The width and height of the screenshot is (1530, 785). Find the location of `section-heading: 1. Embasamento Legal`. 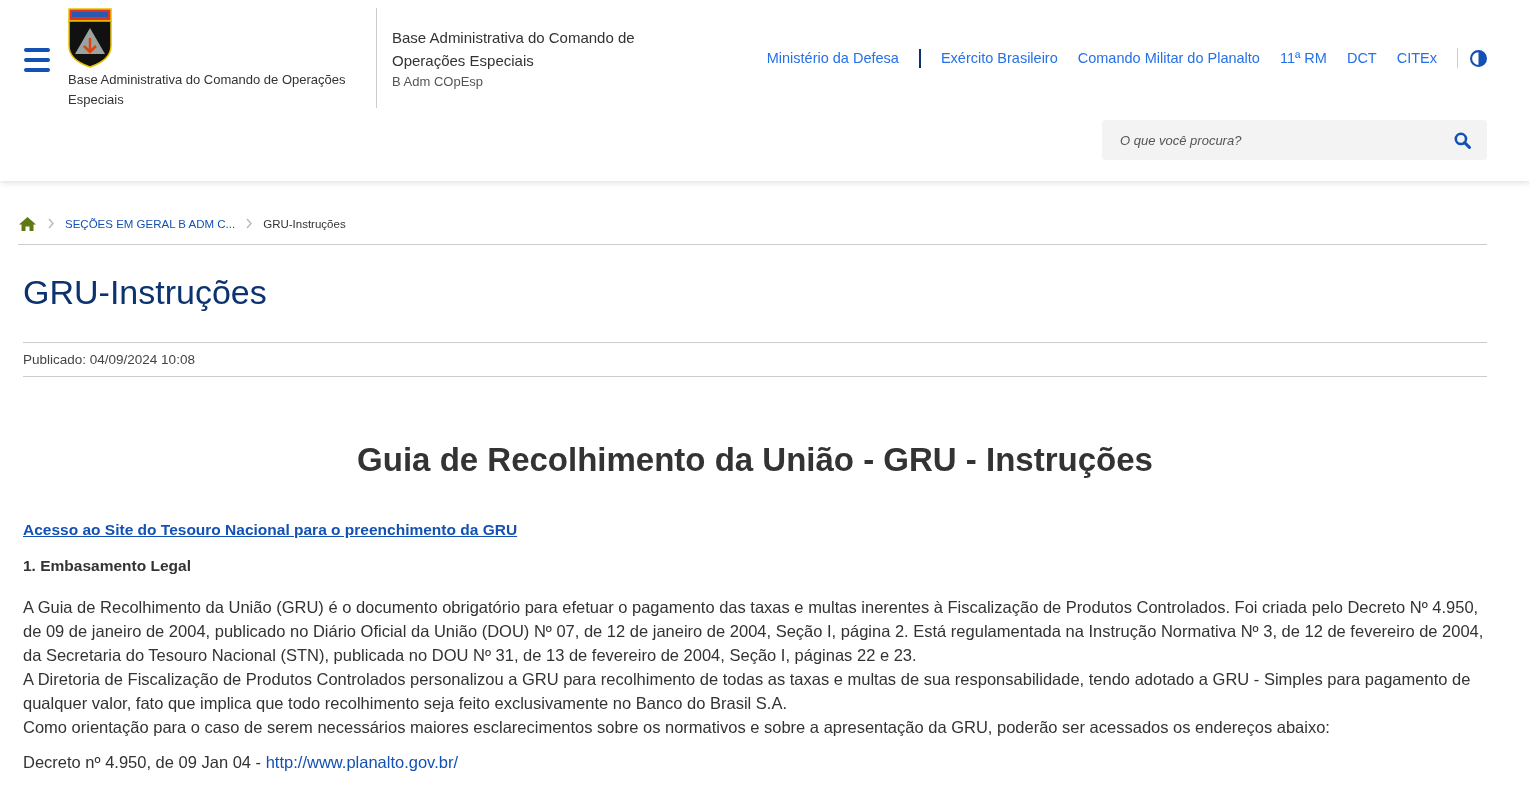

section-heading: 1. Embasamento Legal is located at coordinates (107, 566).